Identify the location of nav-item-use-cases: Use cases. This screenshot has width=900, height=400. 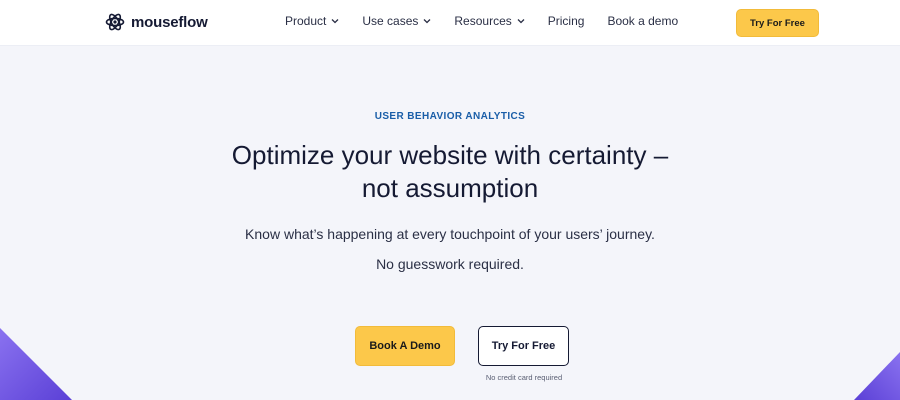
(396, 21).